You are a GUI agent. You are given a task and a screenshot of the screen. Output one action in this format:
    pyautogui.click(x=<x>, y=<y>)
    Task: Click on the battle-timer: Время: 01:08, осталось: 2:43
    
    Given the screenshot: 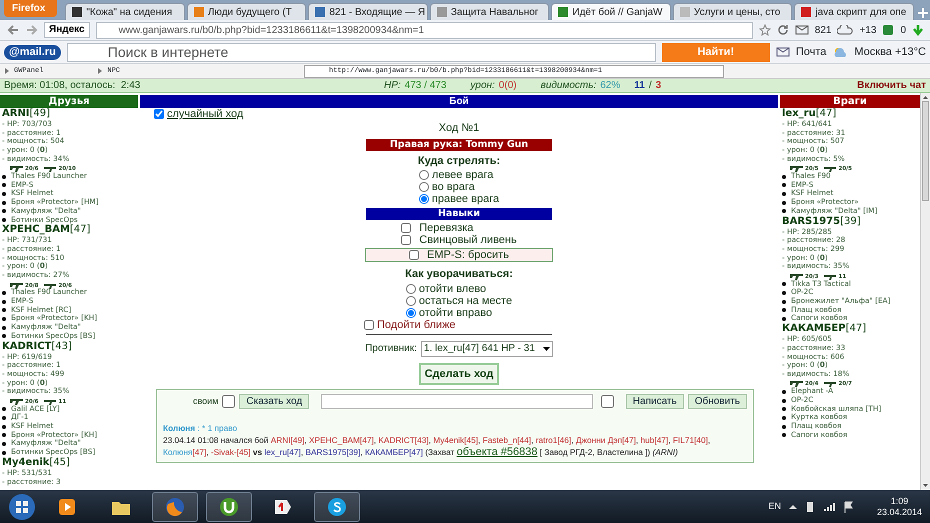 What is the action you would take?
    pyautogui.click(x=73, y=86)
    